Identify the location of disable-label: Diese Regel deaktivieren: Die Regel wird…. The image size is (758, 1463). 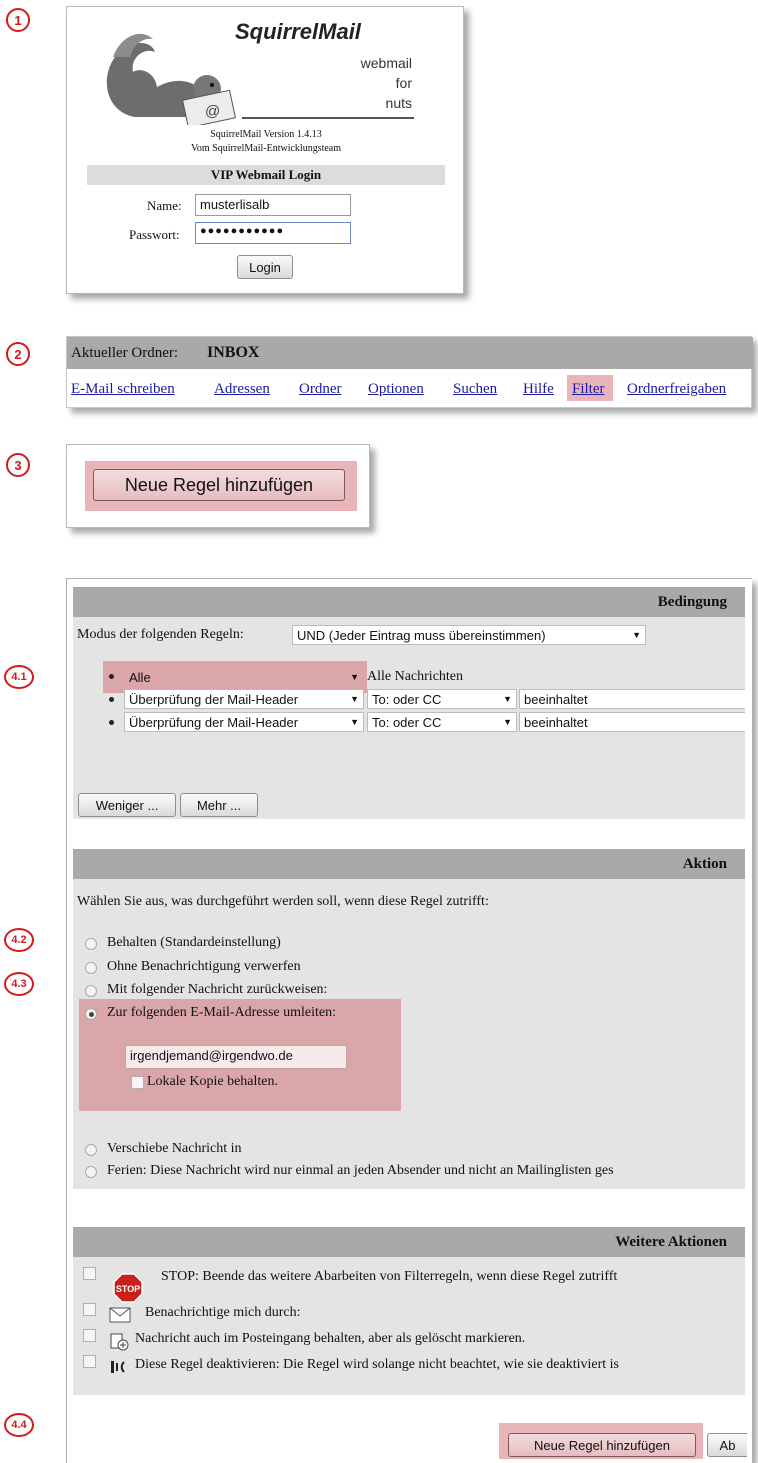
(377, 1364).